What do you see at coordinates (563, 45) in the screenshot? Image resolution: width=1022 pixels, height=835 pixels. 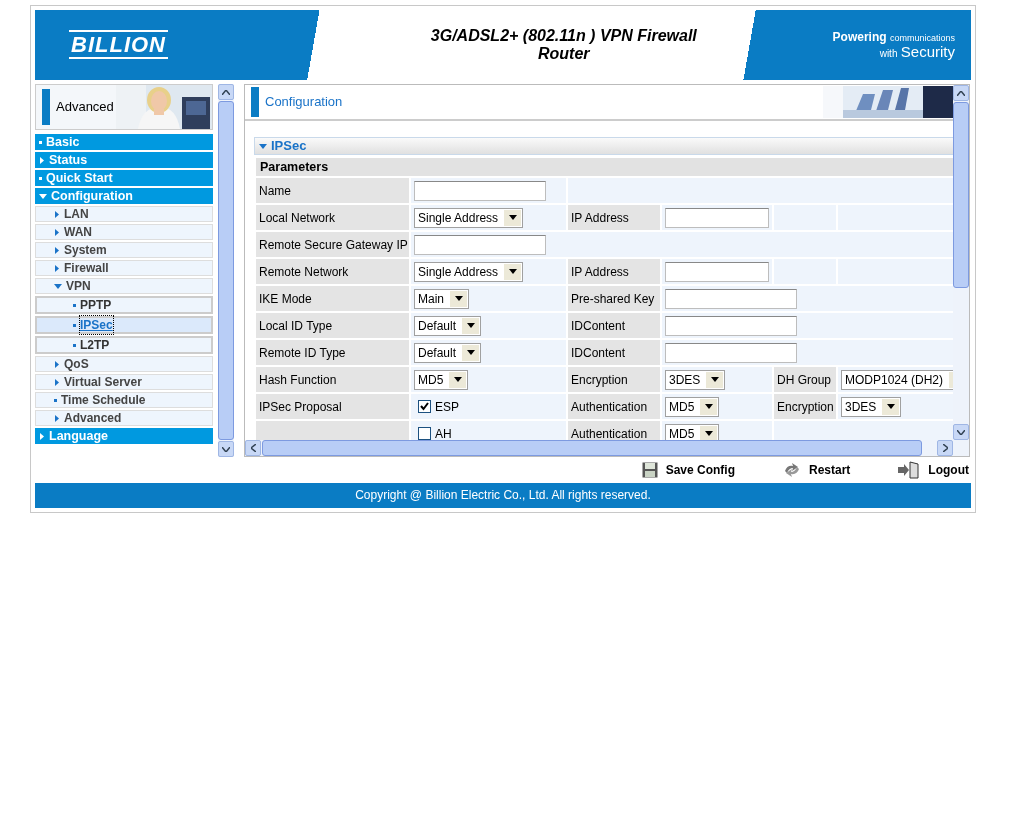 I see `router-title: 3G/ADSL2+ (802.11n ) VPN Firewall Router` at bounding box center [563, 45].